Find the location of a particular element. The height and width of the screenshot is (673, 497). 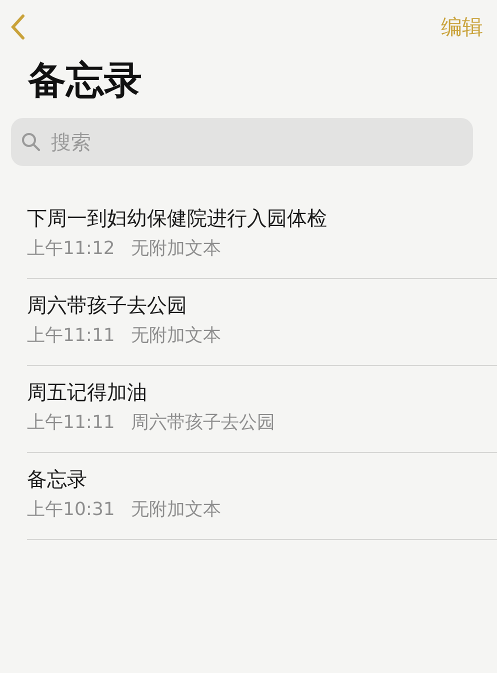

note-item: 备忘录 上午10:31 无附加文本 is located at coordinates (262, 496).